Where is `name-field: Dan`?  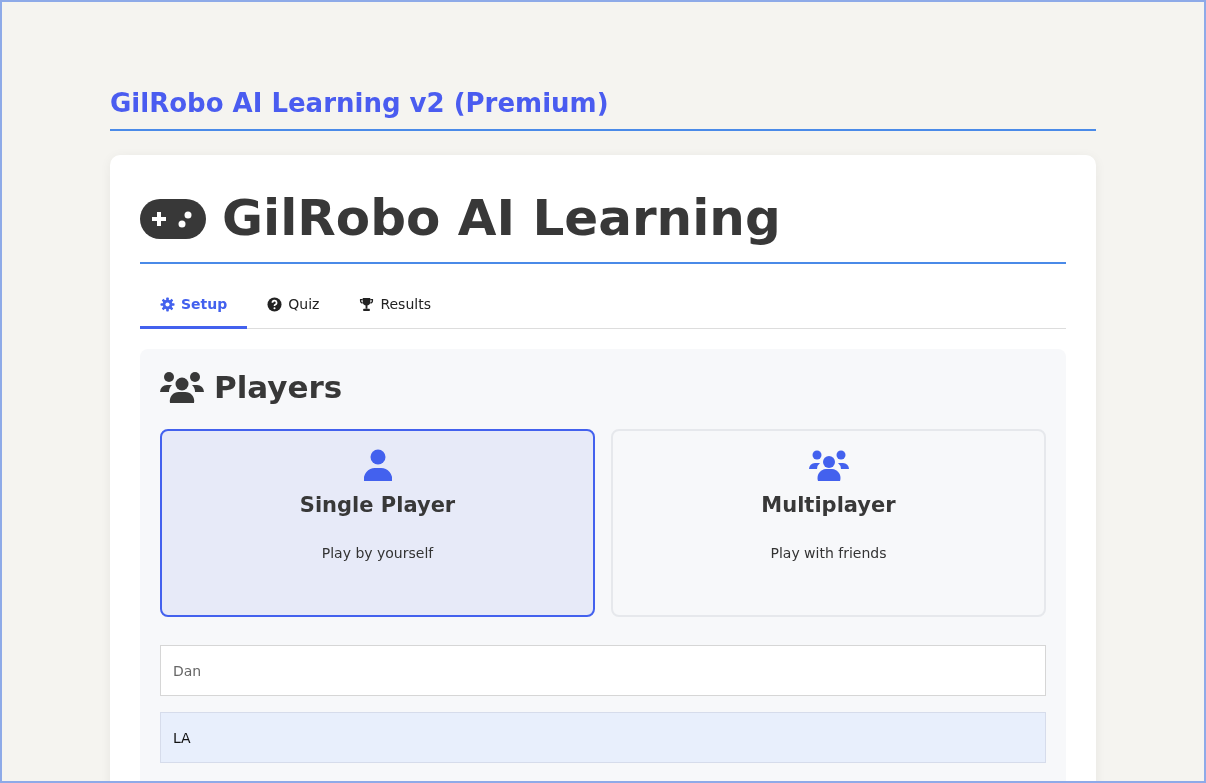
name-field: Dan is located at coordinates (603, 671).